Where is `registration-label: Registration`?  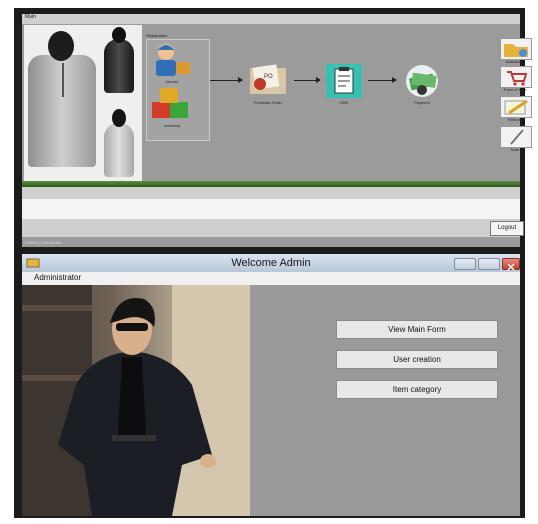
registration-label: Registration is located at coordinates (157, 35).